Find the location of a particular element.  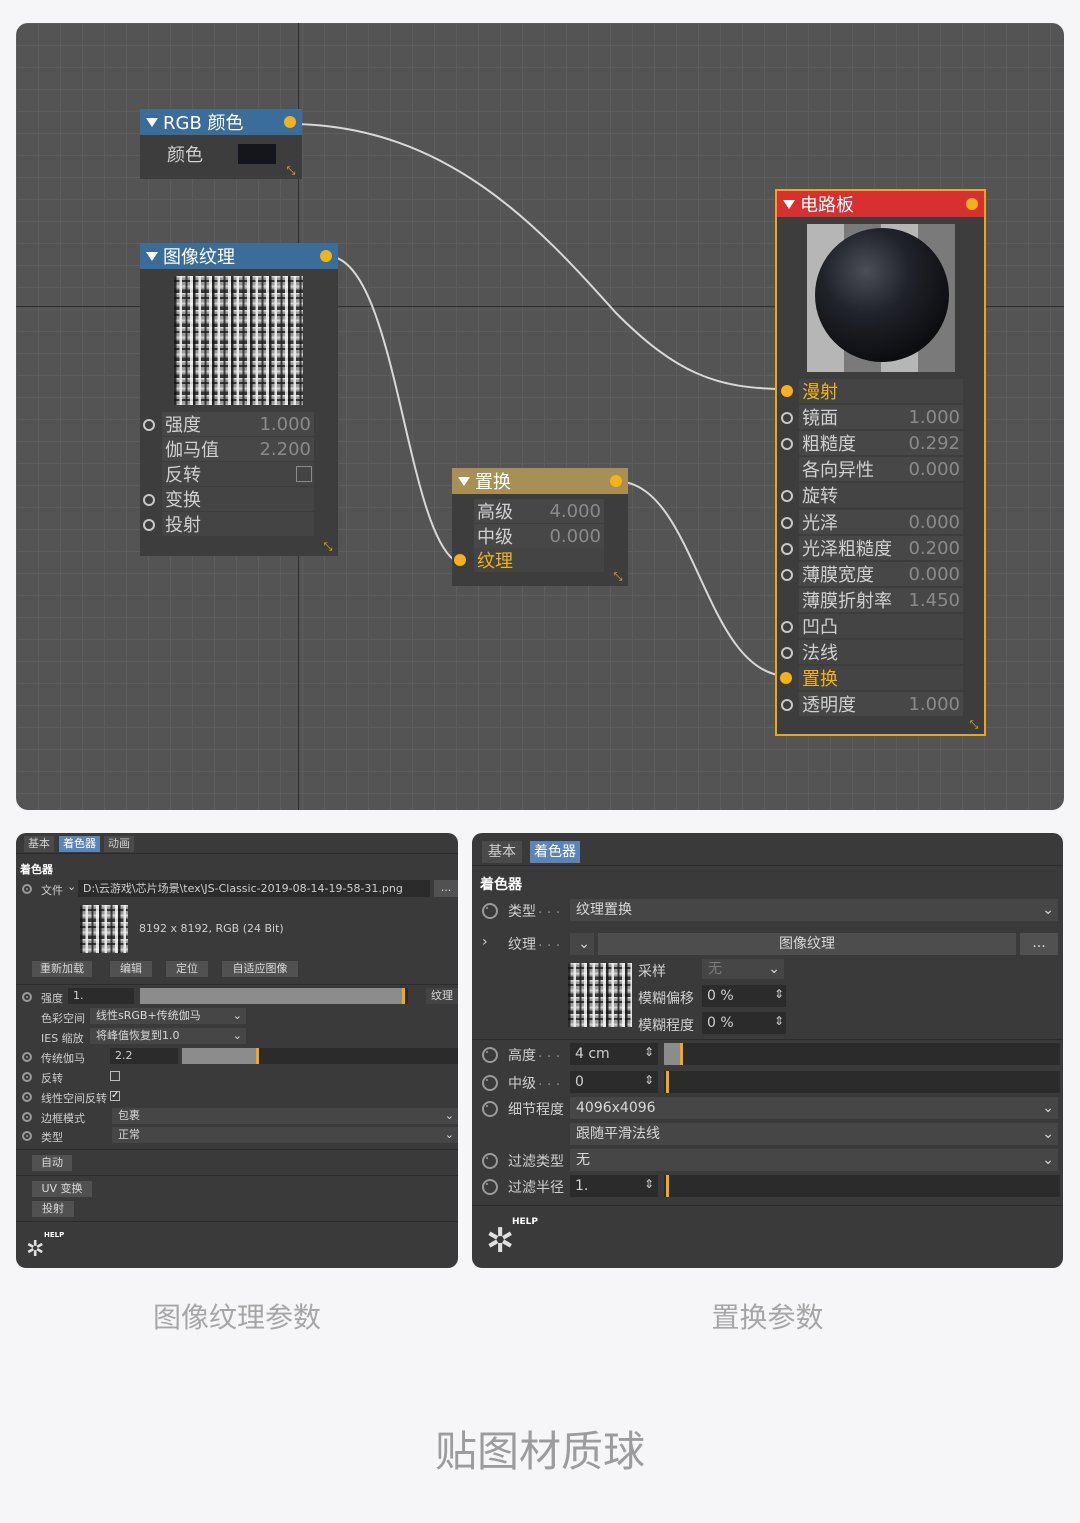

chevron-right-icon: › is located at coordinates (485, 942).